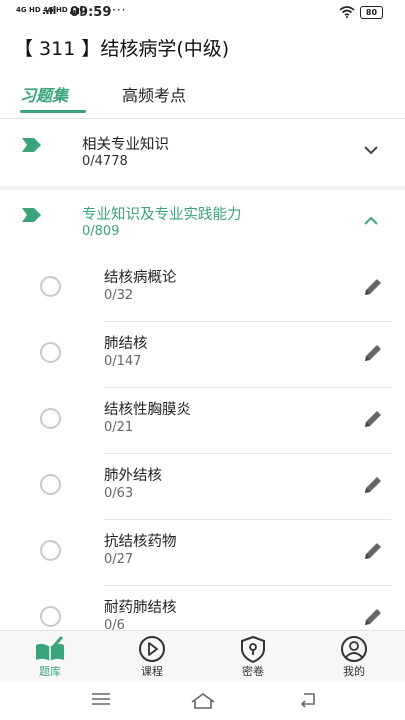  Describe the element at coordinates (202, 421) in the screenshot. I see `list-item: 结核性胸膜炎 0/21` at that location.